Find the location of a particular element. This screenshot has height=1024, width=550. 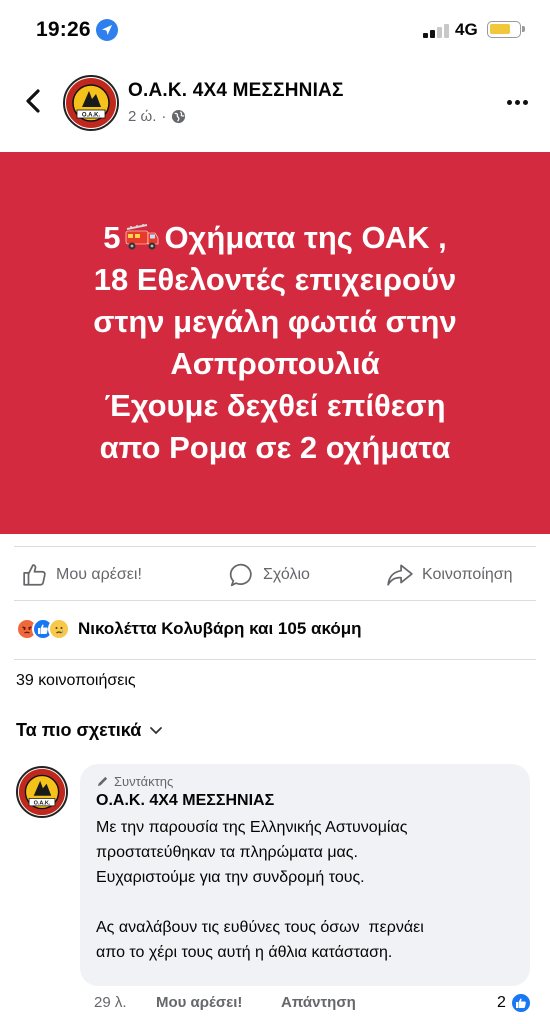

banner-line-2: 18 Εθελοντές επιχειρούν is located at coordinates (275, 279).